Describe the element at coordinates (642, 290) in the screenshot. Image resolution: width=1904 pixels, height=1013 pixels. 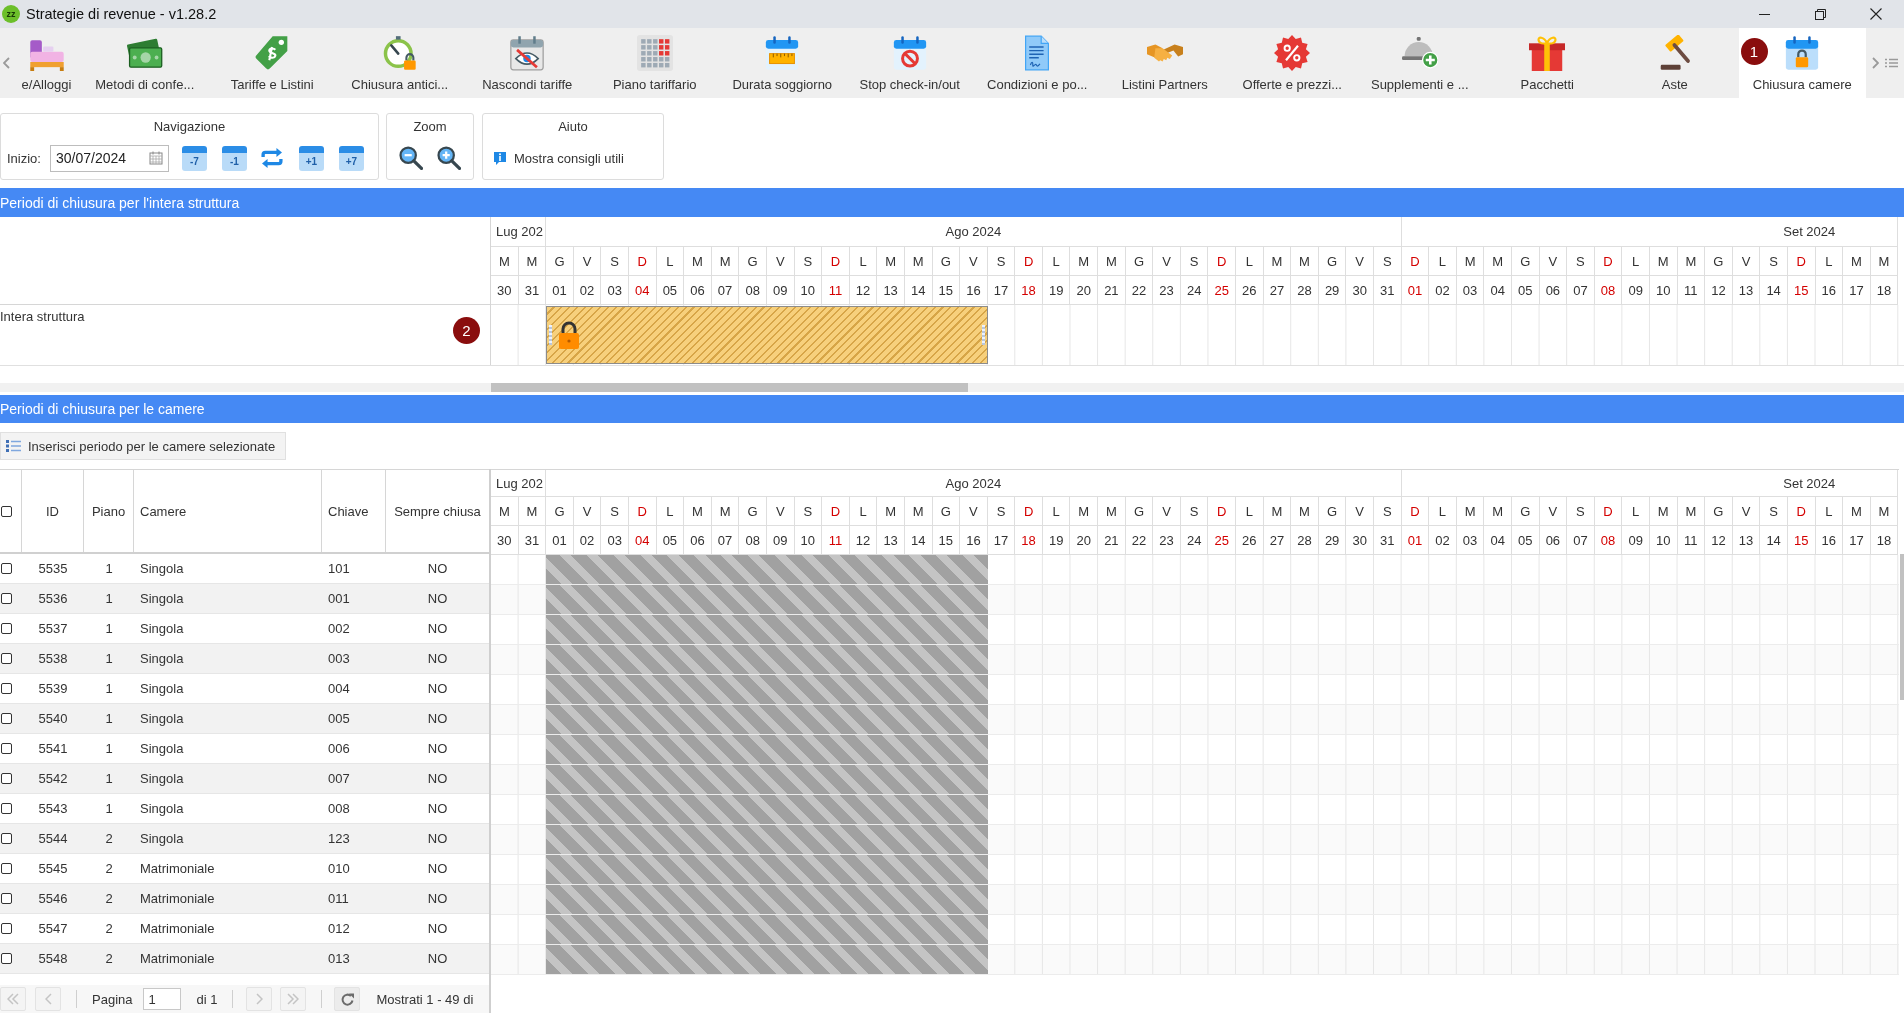
I see `day-header: 04` at that location.